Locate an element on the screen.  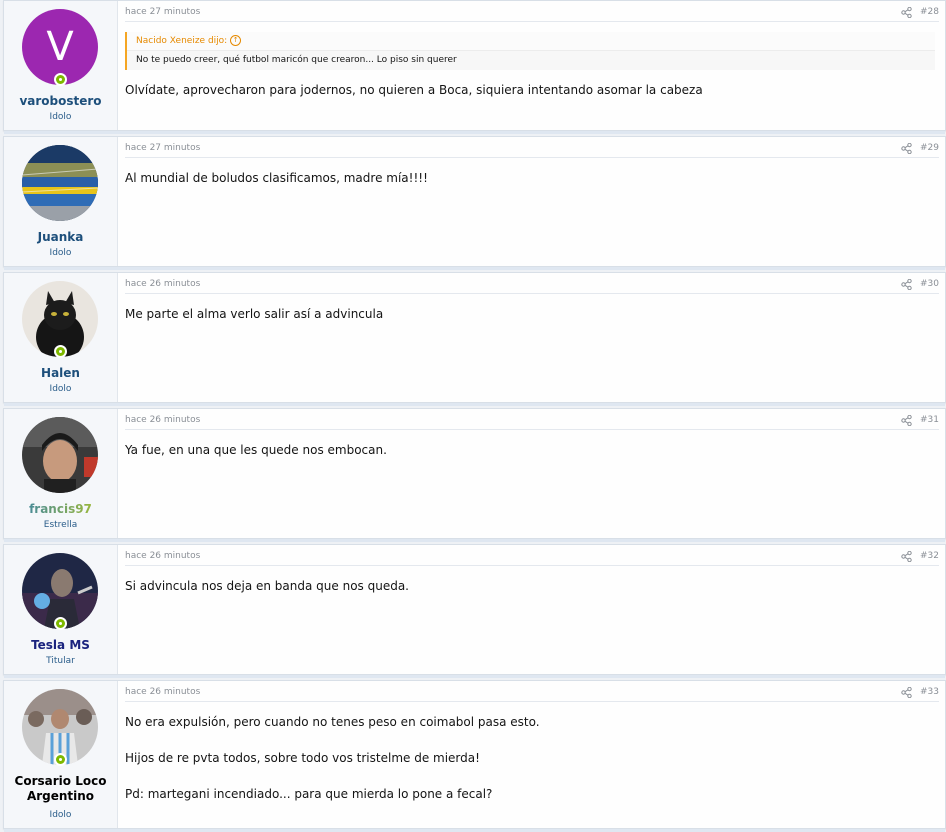
post-user-cell: Juanka Idolo is located at coordinates (61, 201).